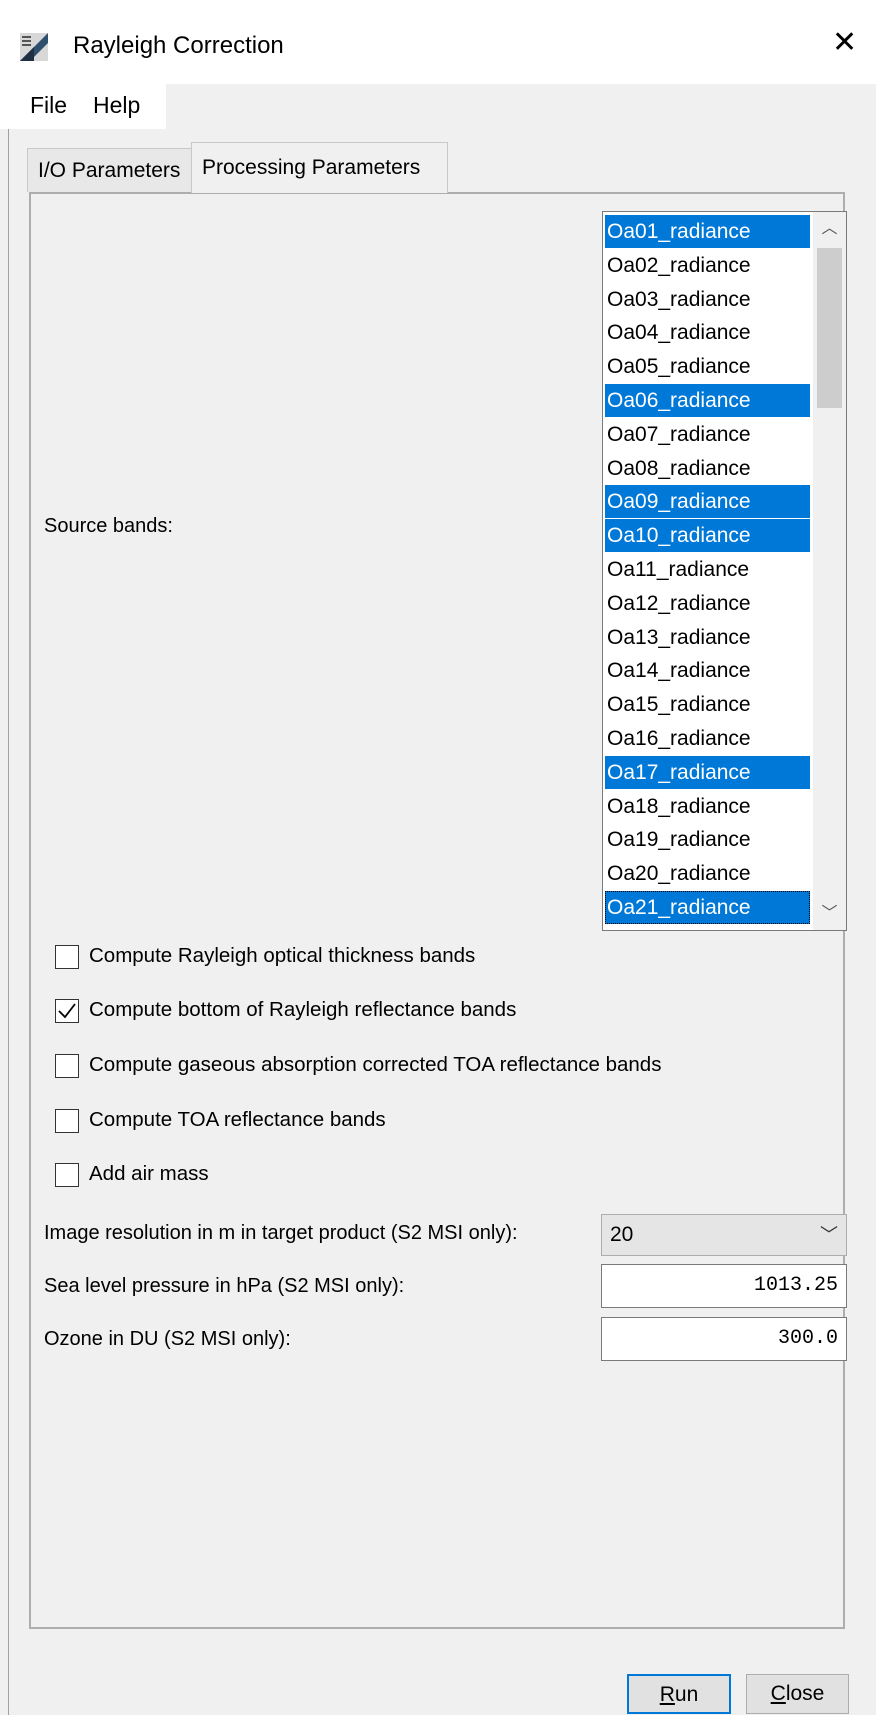 The width and height of the screenshot is (876, 1715). What do you see at coordinates (149, 1173) in the screenshot?
I see `option-label: Add air mass` at bounding box center [149, 1173].